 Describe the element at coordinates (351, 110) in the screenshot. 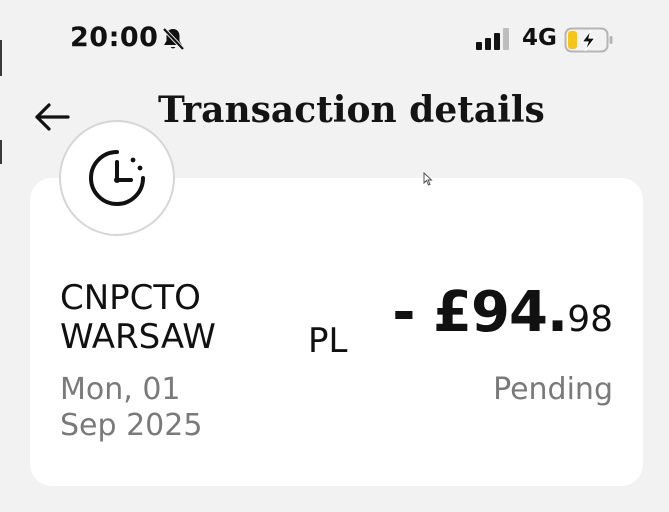

I see `page-title: Transaction details` at that location.